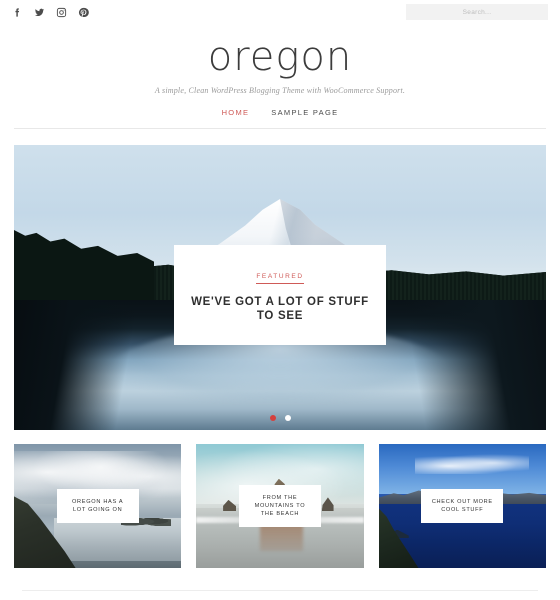  I want to click on slider-dots, so click(280, 418).